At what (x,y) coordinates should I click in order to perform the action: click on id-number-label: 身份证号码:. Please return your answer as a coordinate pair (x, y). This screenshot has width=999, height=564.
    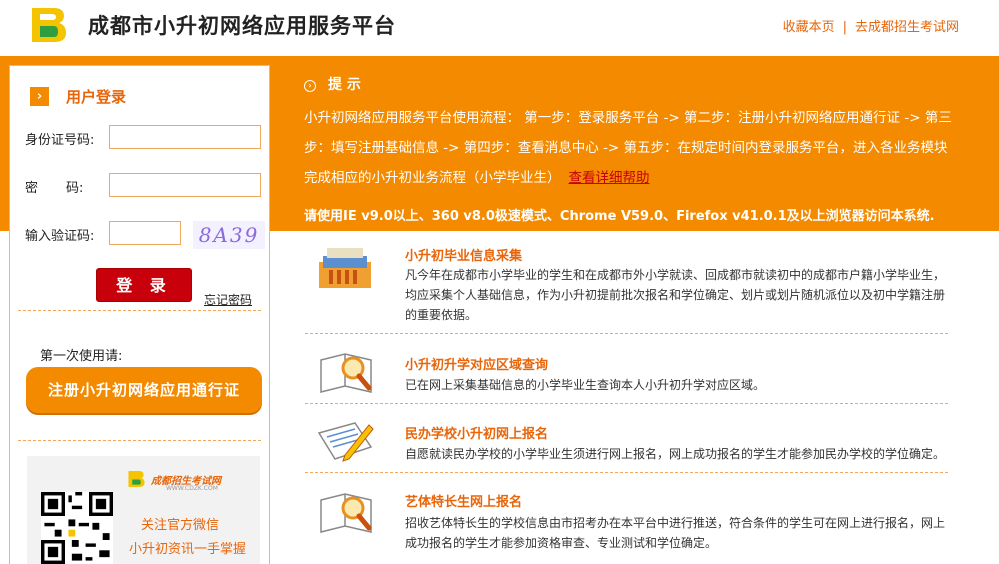
    Looking at the image, I should click on (60, 140).